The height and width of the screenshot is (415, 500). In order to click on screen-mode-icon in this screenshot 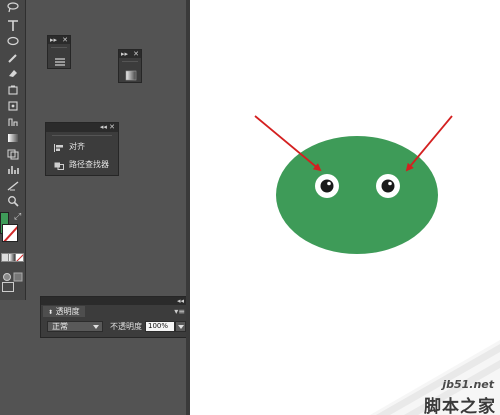, I will do `click(8, 287)`.